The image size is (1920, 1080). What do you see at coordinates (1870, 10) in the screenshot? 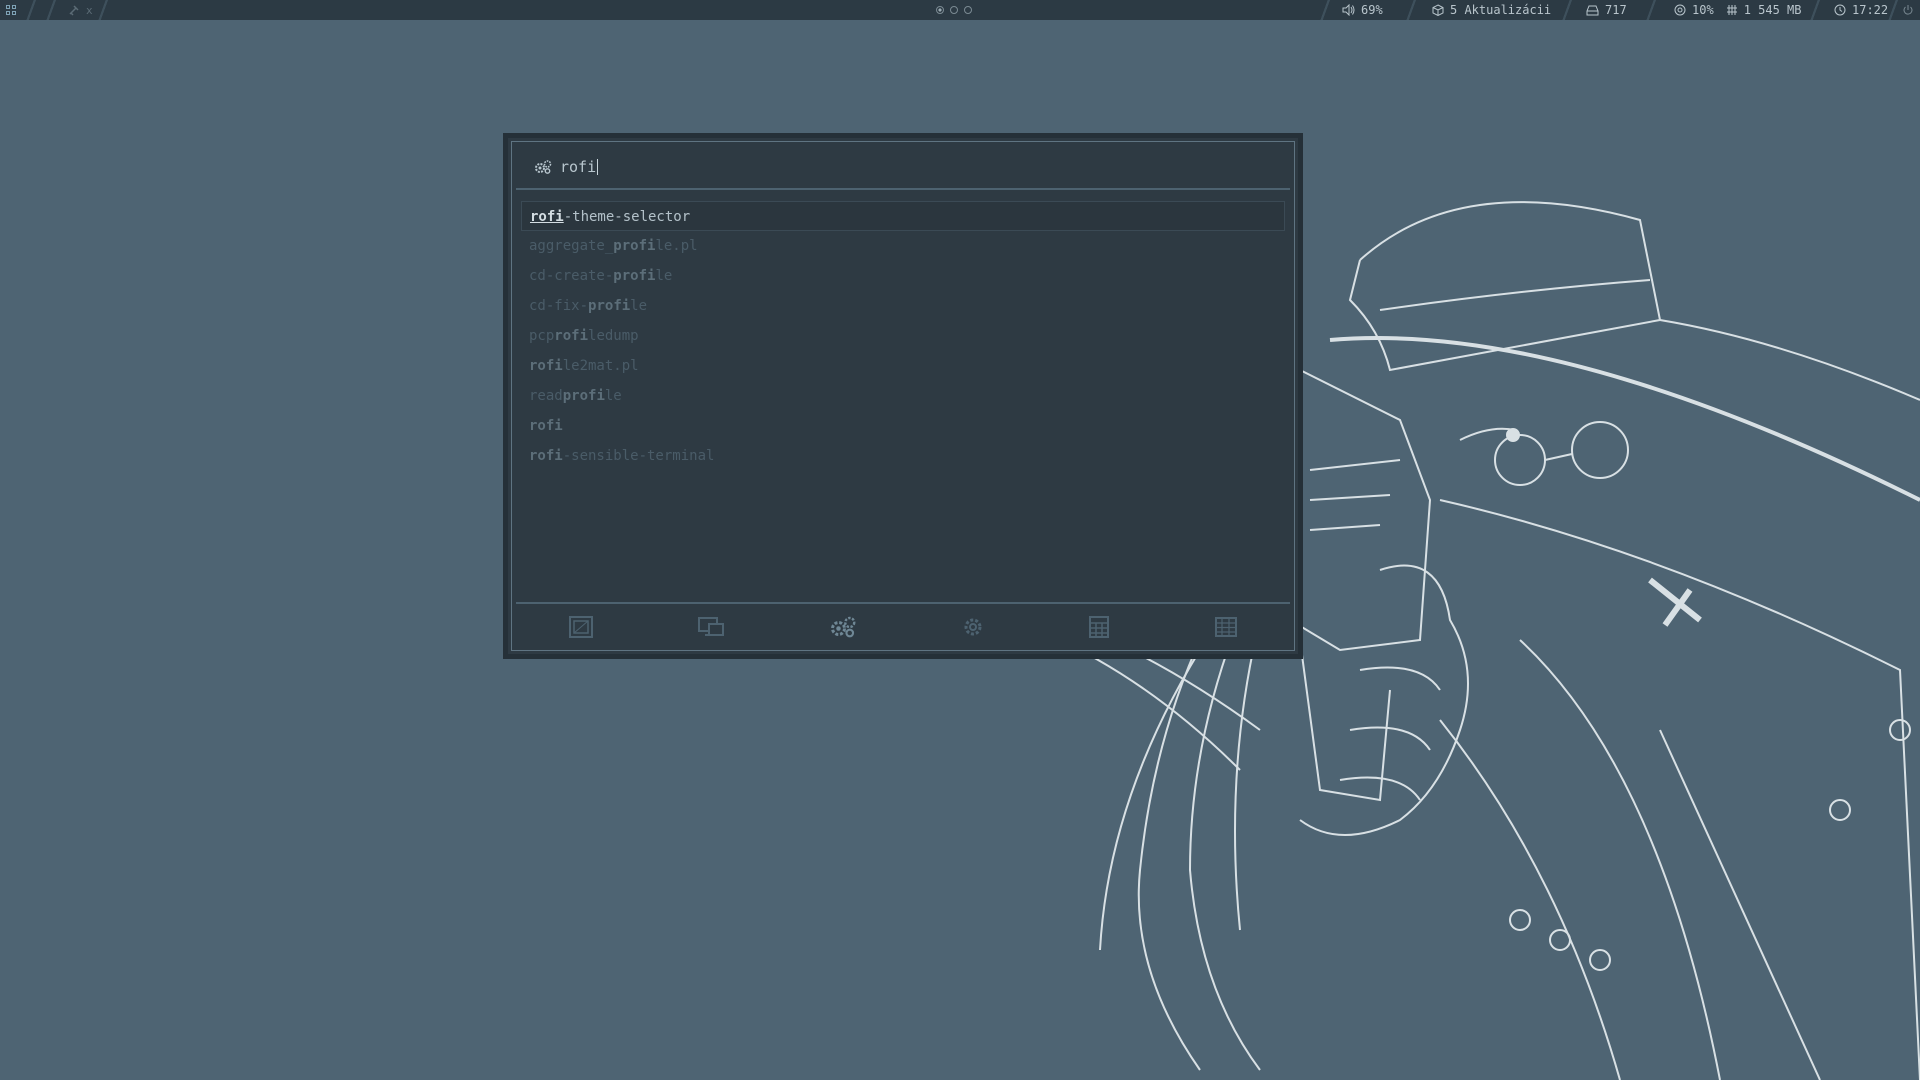
I see `clock-value: 17:22` at bounding box center [1870, 10].